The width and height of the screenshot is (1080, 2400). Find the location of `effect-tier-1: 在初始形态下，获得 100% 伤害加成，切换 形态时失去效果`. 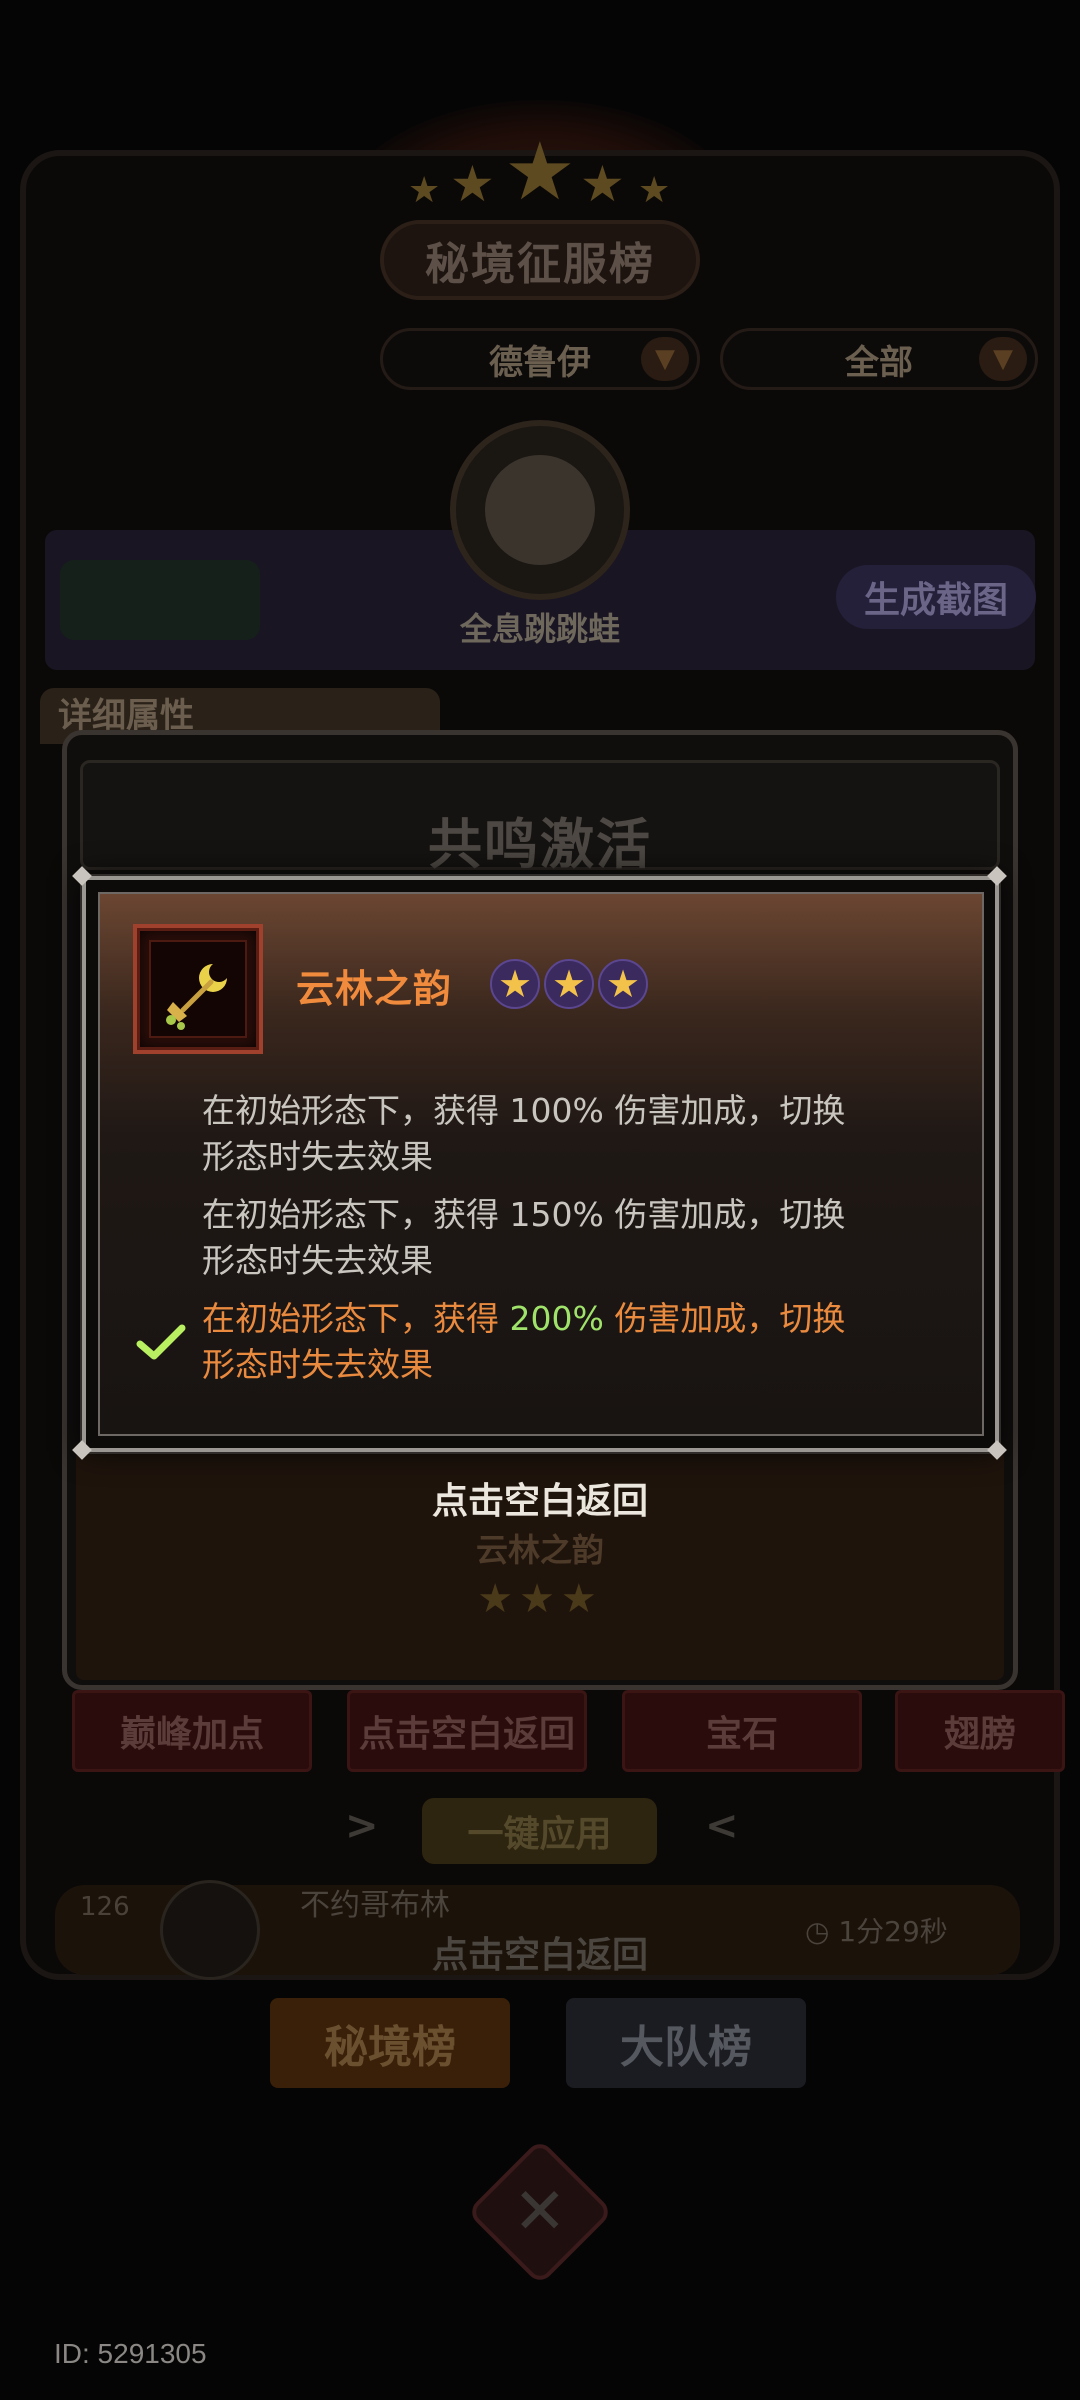

effect-tier-1: 在初始形态下，获得 100% 伤害加成，切换 形态时失去效果 is located at coordinates (562, 1134).